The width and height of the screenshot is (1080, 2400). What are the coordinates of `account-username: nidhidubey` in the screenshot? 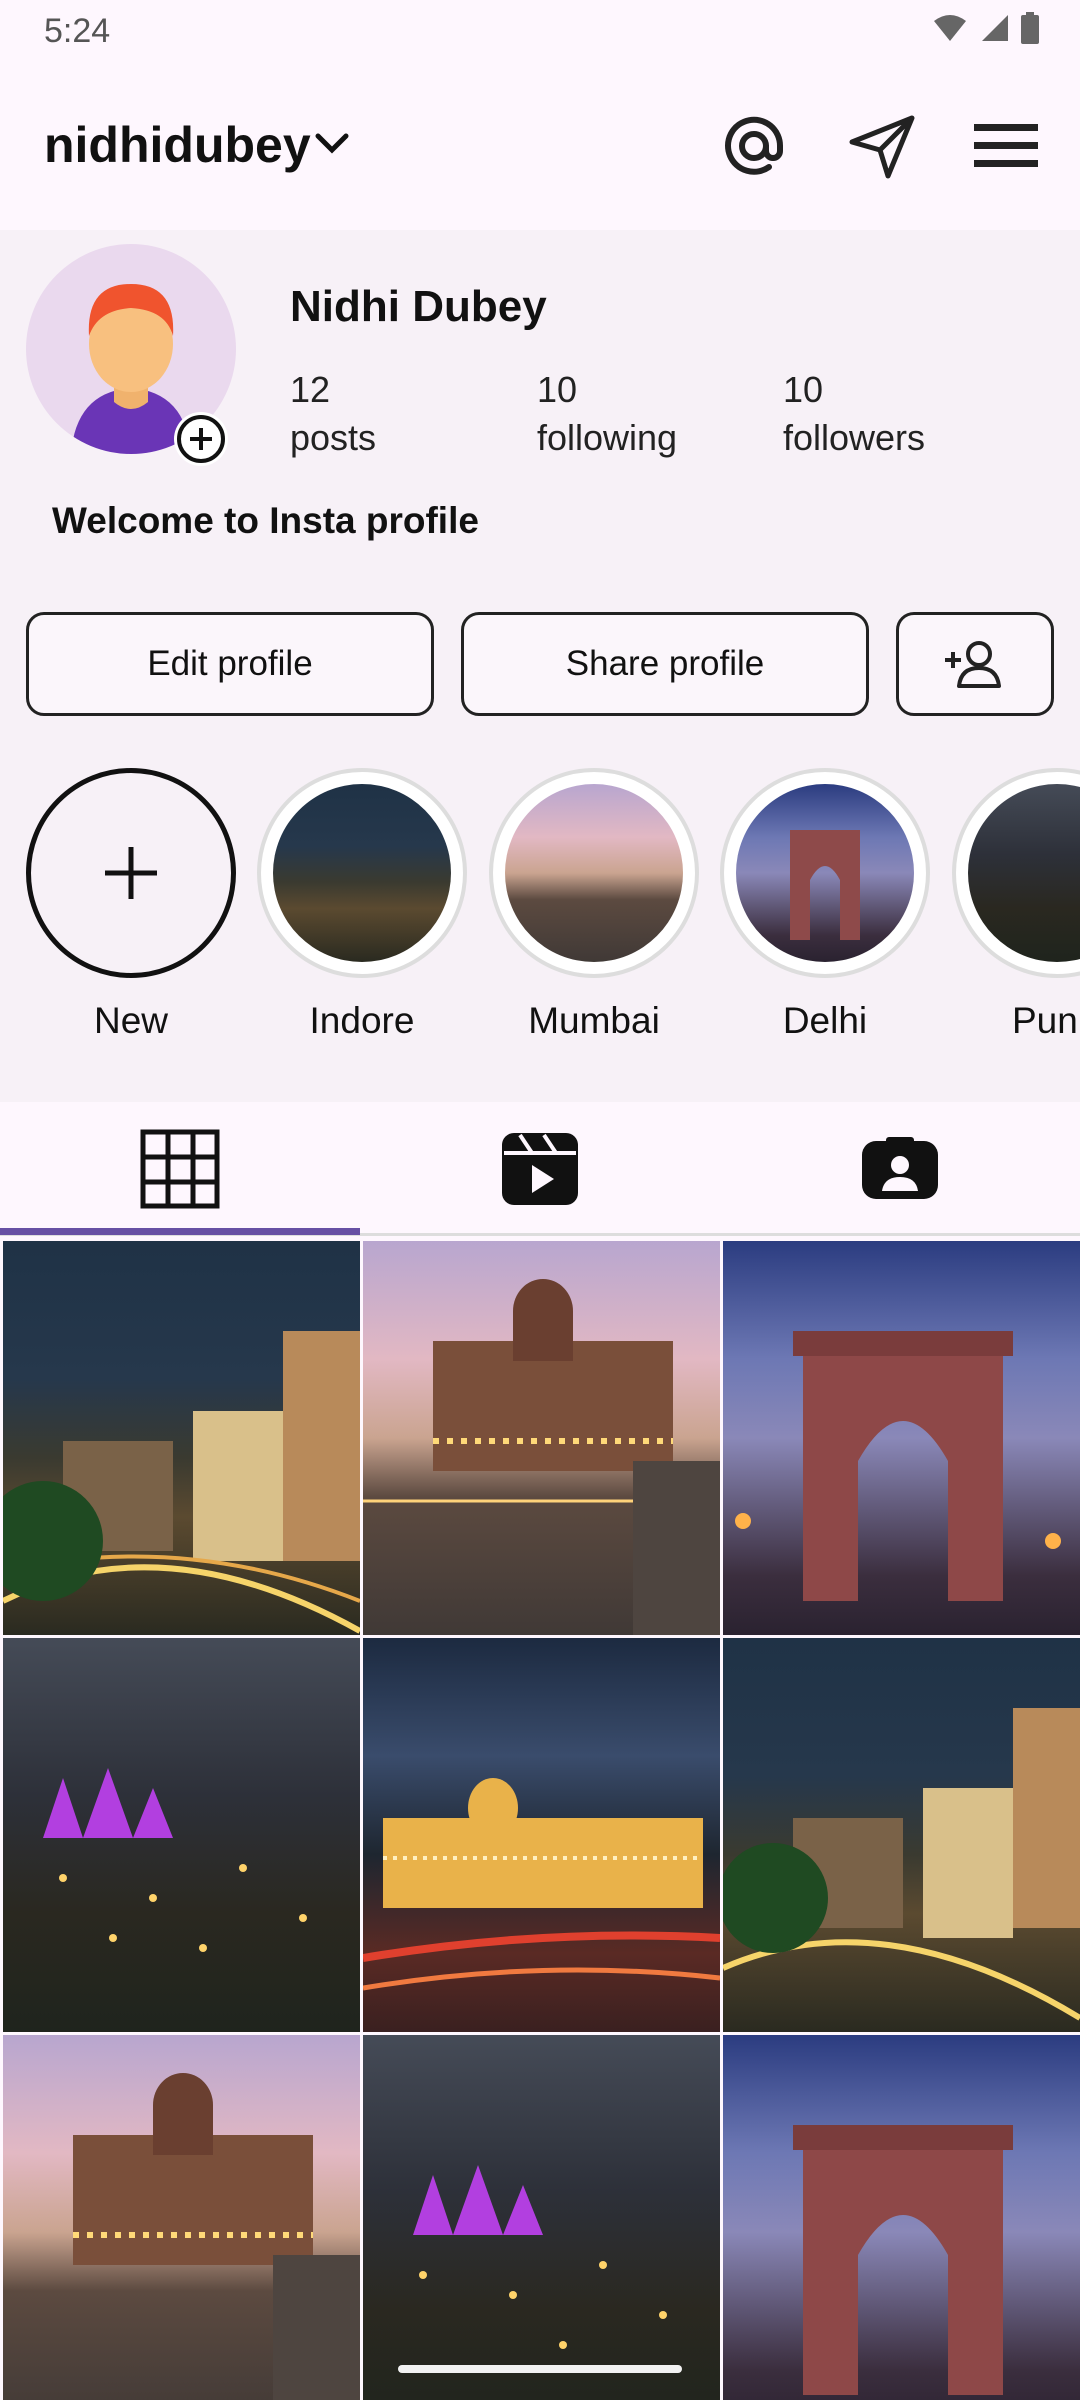 It's located at (177, 145).